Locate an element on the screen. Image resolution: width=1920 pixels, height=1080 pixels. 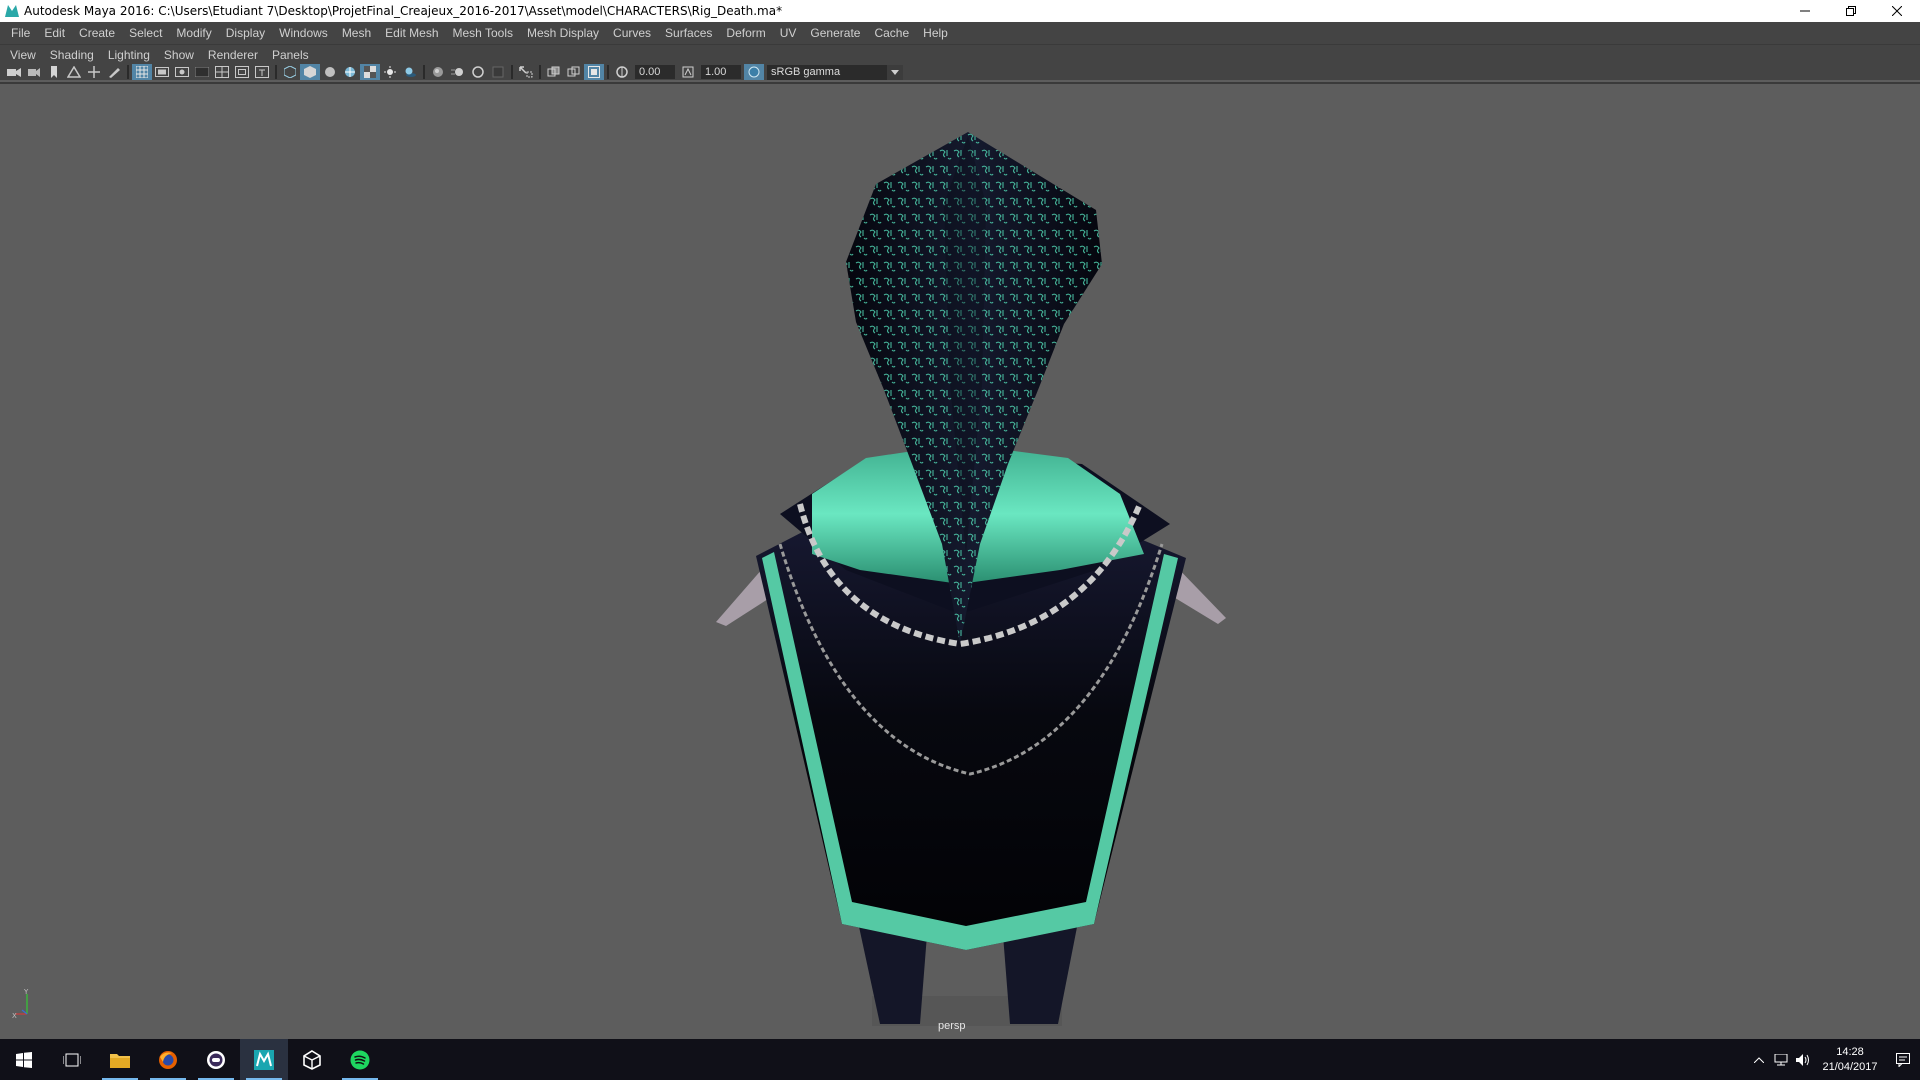
motion-blur-button is located at coordinates (458, 72).